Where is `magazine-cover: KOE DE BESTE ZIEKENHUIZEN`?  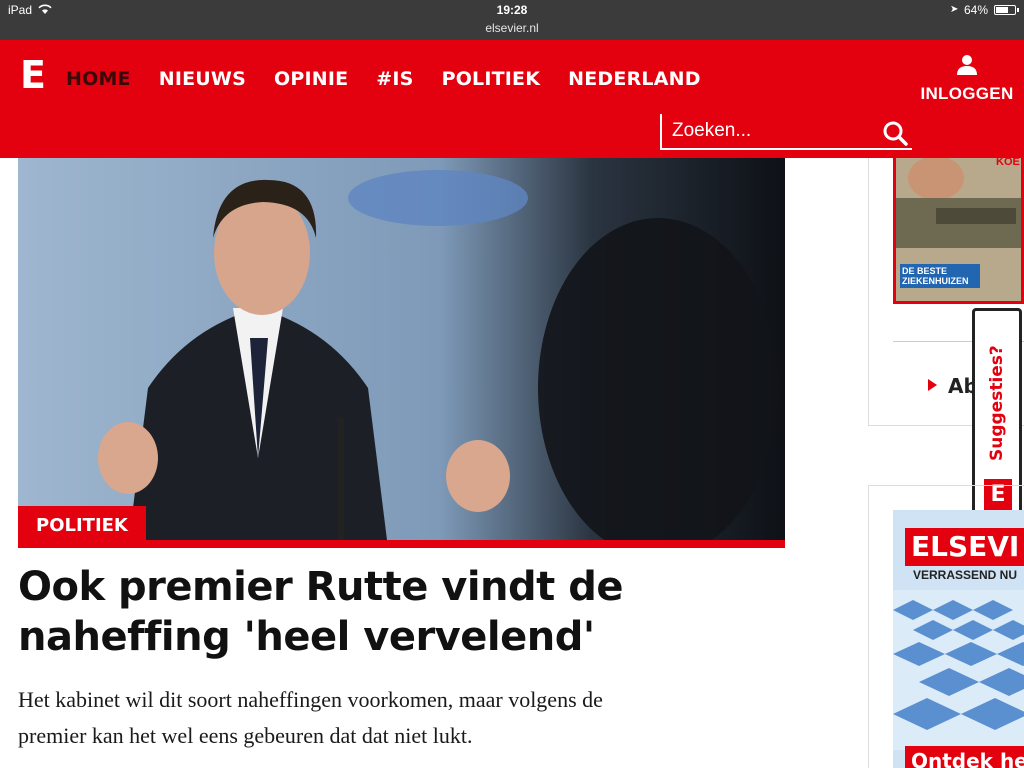
magazine-cover: KOE DE BESTE ZIEKENHUIZEN is located at coordinates (958, 231).